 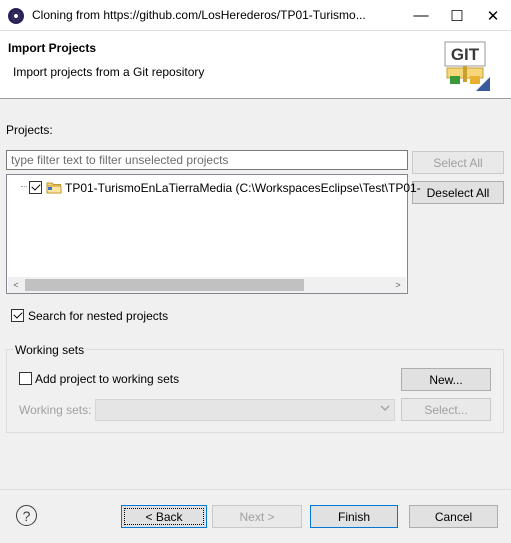 What do you see at coordinates (385, 408) in the screenshot?
I see `chevron-down-icon` at bounding box center [385, 408].